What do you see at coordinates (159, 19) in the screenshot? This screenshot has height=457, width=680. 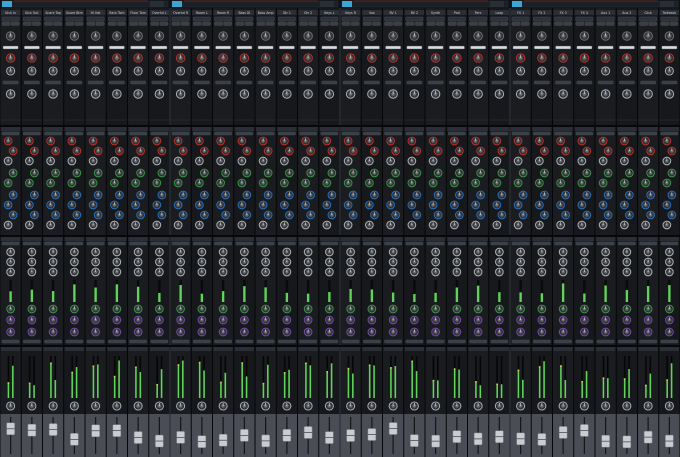 I see `input-select-button` at bounding box center [159, 19].